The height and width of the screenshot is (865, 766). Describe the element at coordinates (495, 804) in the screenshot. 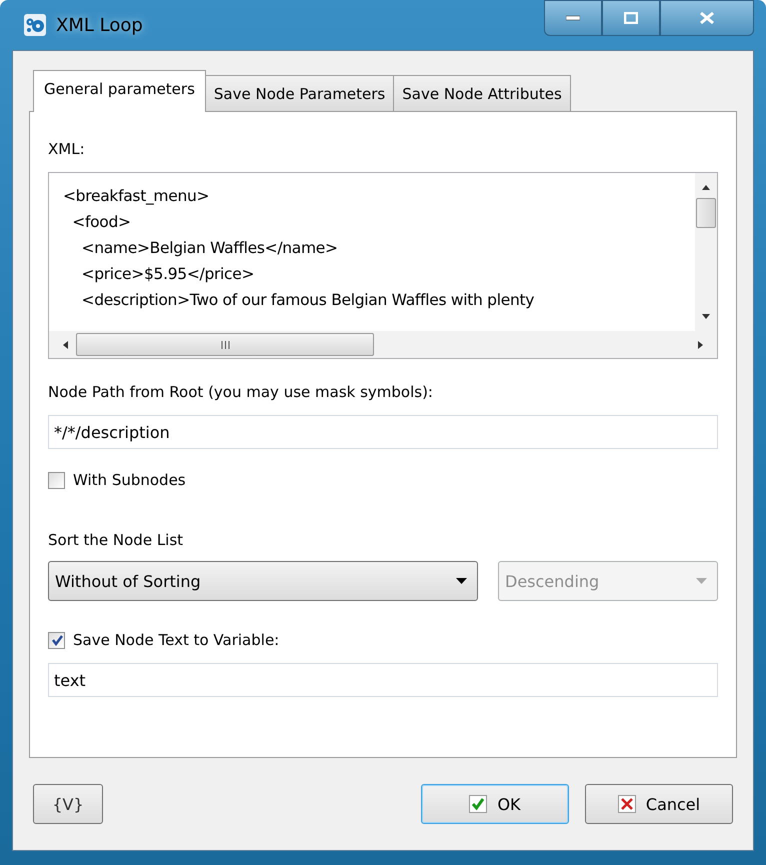

I see `ok-button: OK` at that location.